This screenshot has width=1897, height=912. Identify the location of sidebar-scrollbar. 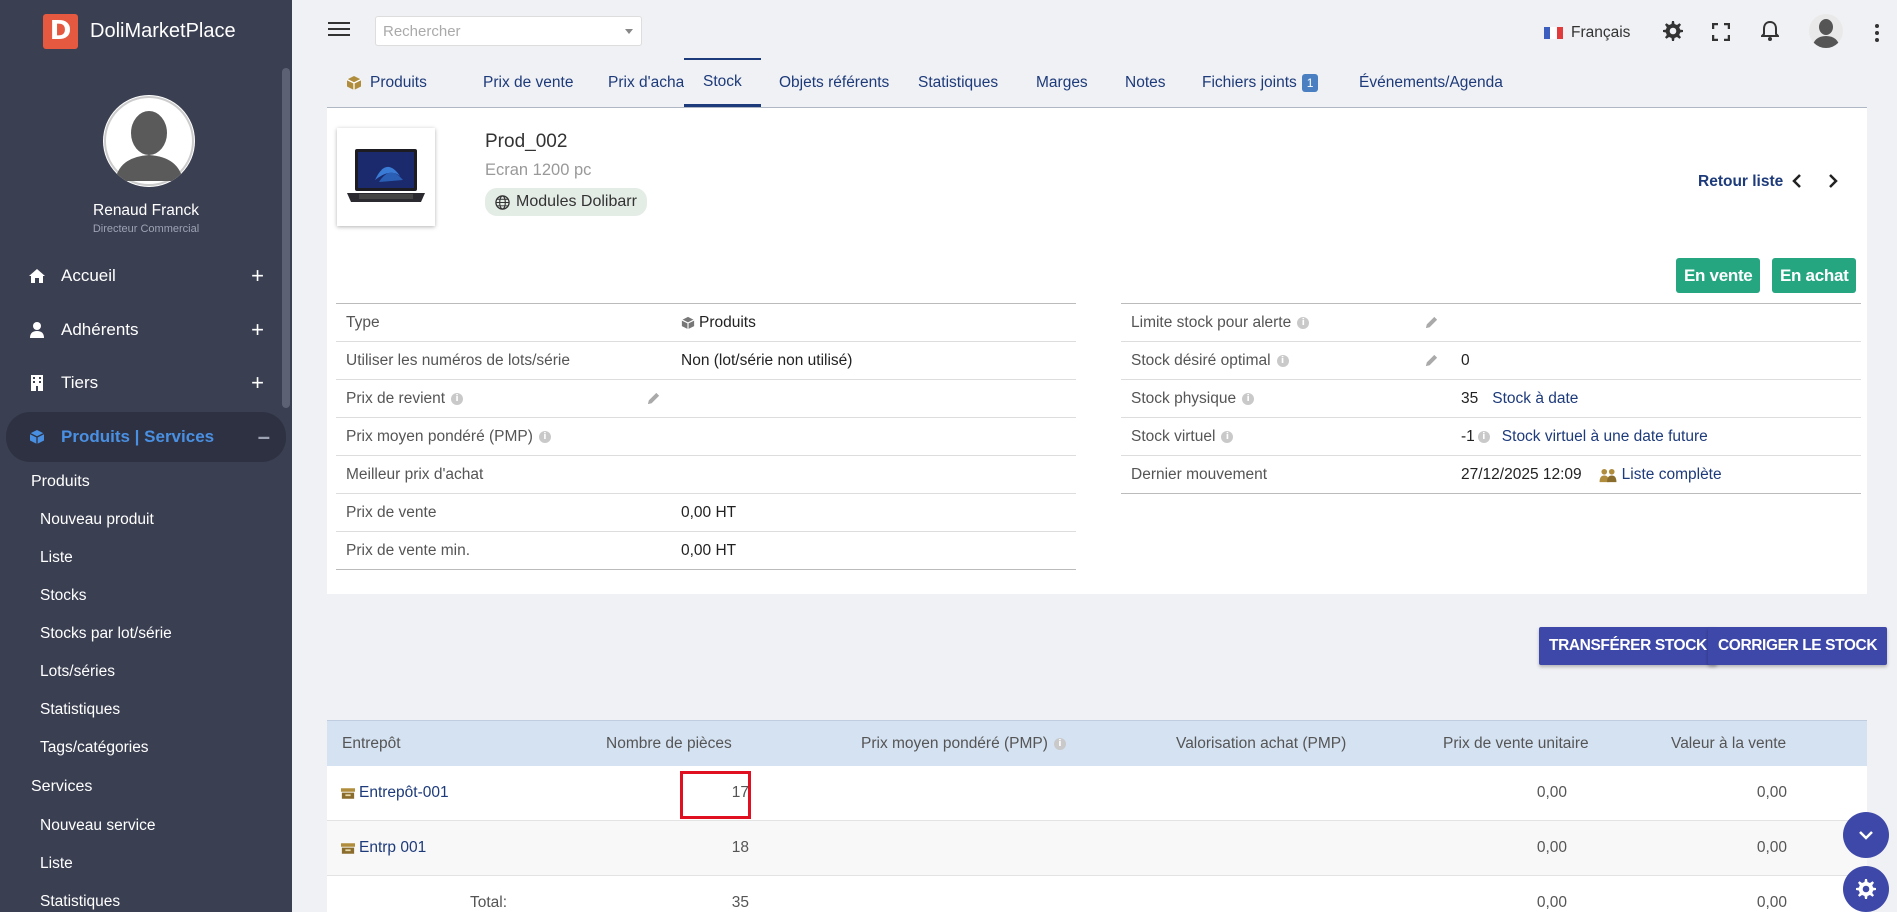
(286, 238).